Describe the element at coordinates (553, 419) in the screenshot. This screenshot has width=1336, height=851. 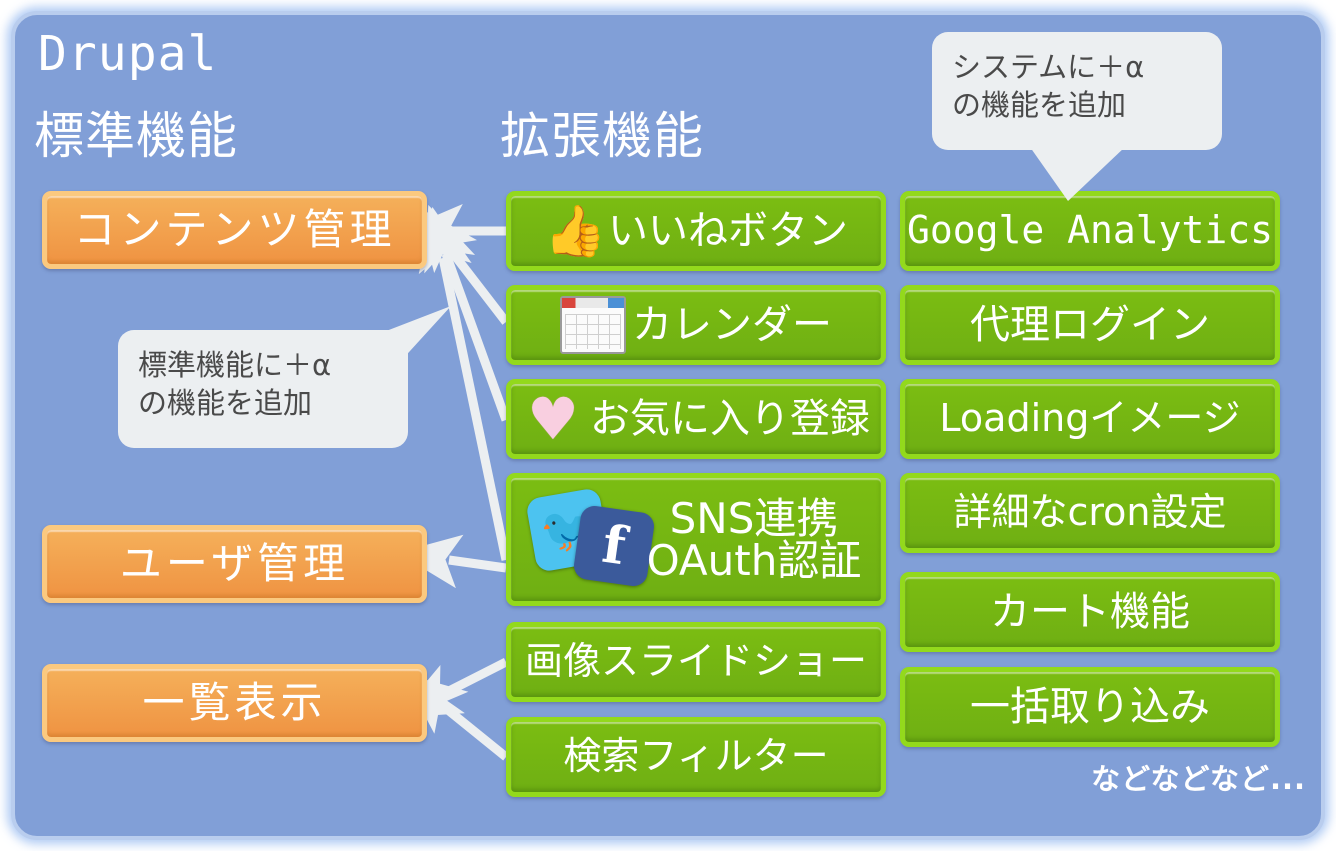
I see `heart-icon: ♥` at that location.